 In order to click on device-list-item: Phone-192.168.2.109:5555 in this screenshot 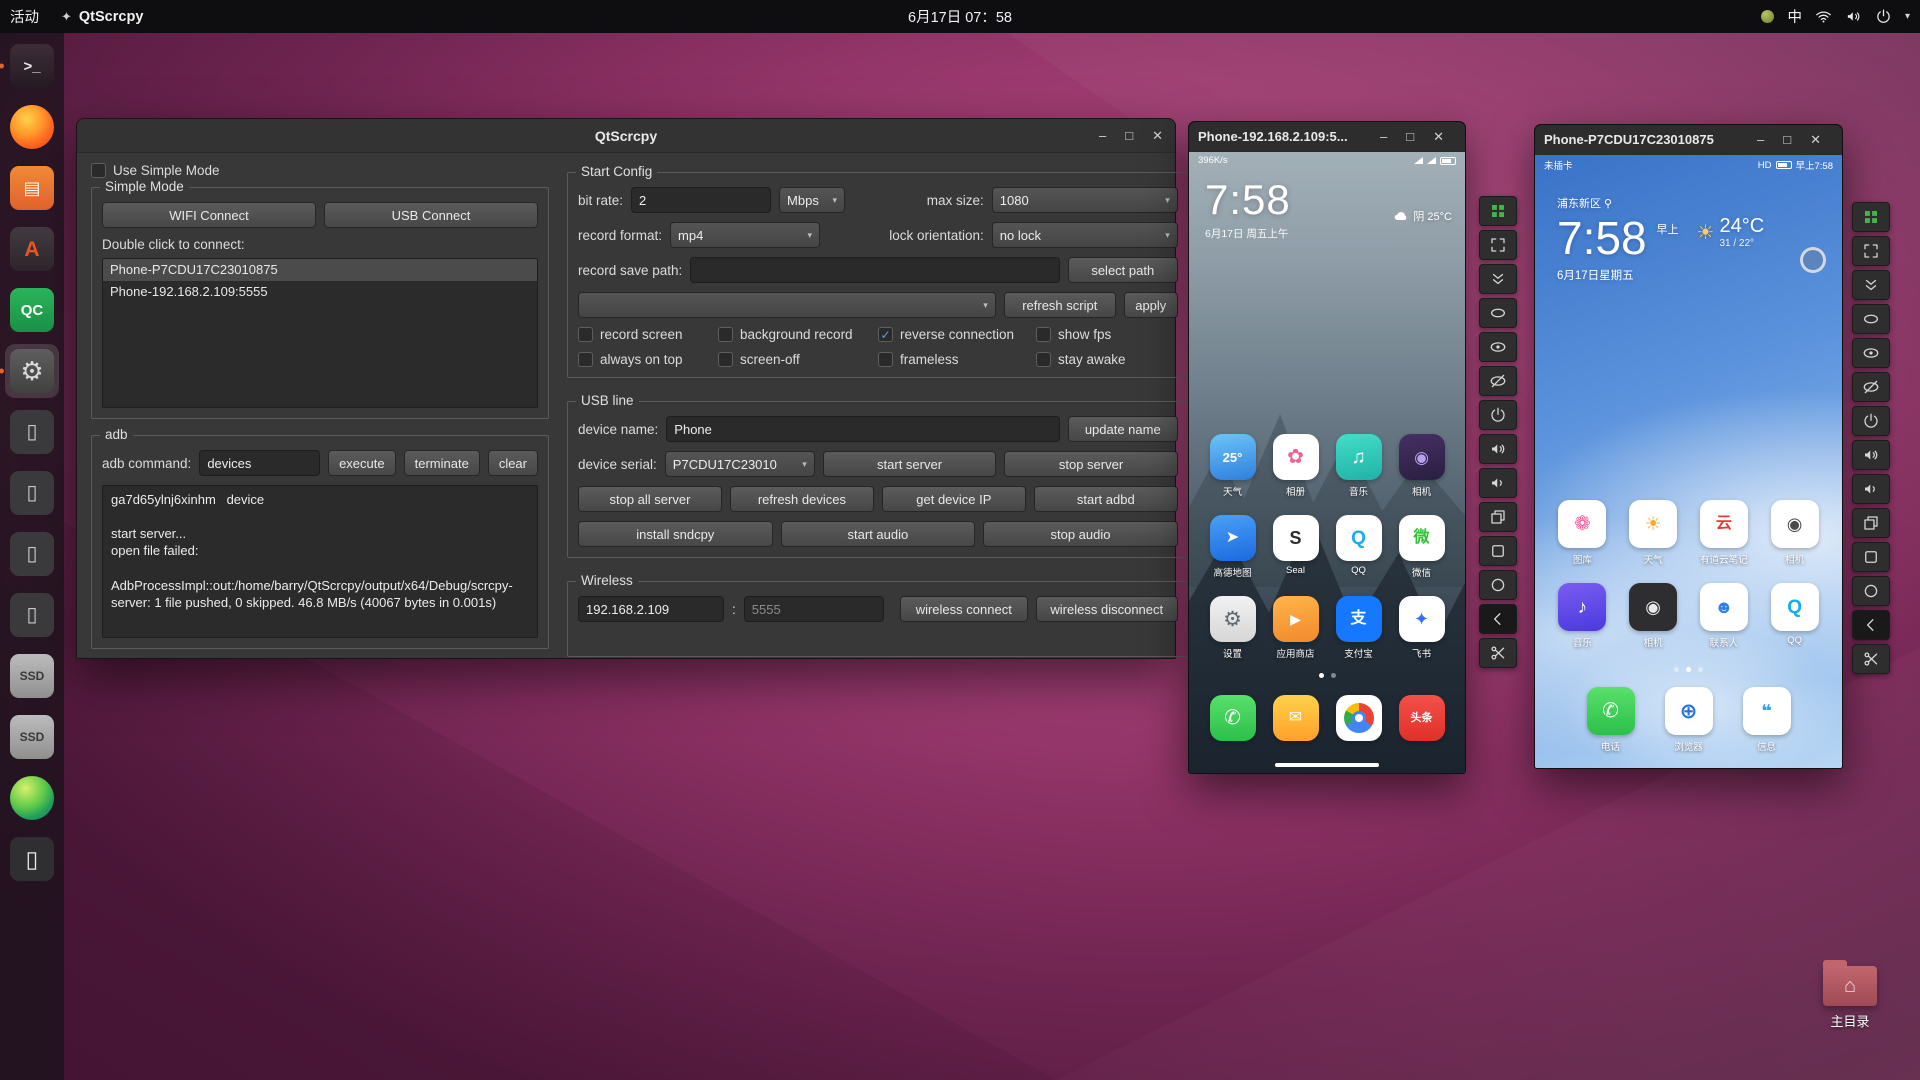, I will do `click(320, 292)`.